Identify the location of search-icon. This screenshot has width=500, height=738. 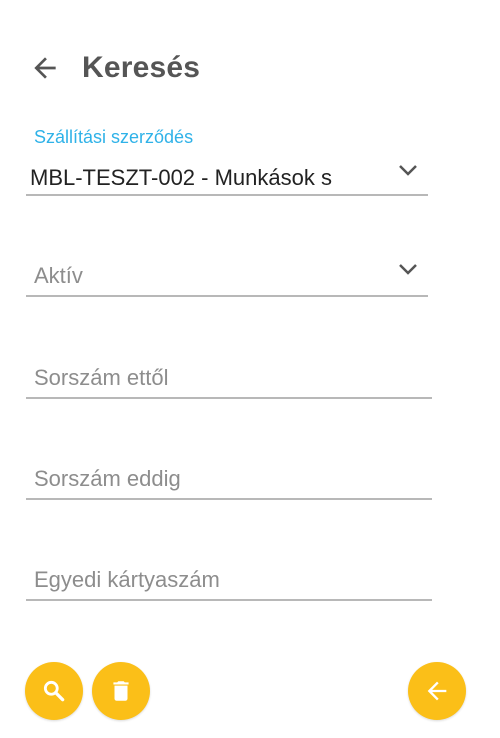
(54, 691).